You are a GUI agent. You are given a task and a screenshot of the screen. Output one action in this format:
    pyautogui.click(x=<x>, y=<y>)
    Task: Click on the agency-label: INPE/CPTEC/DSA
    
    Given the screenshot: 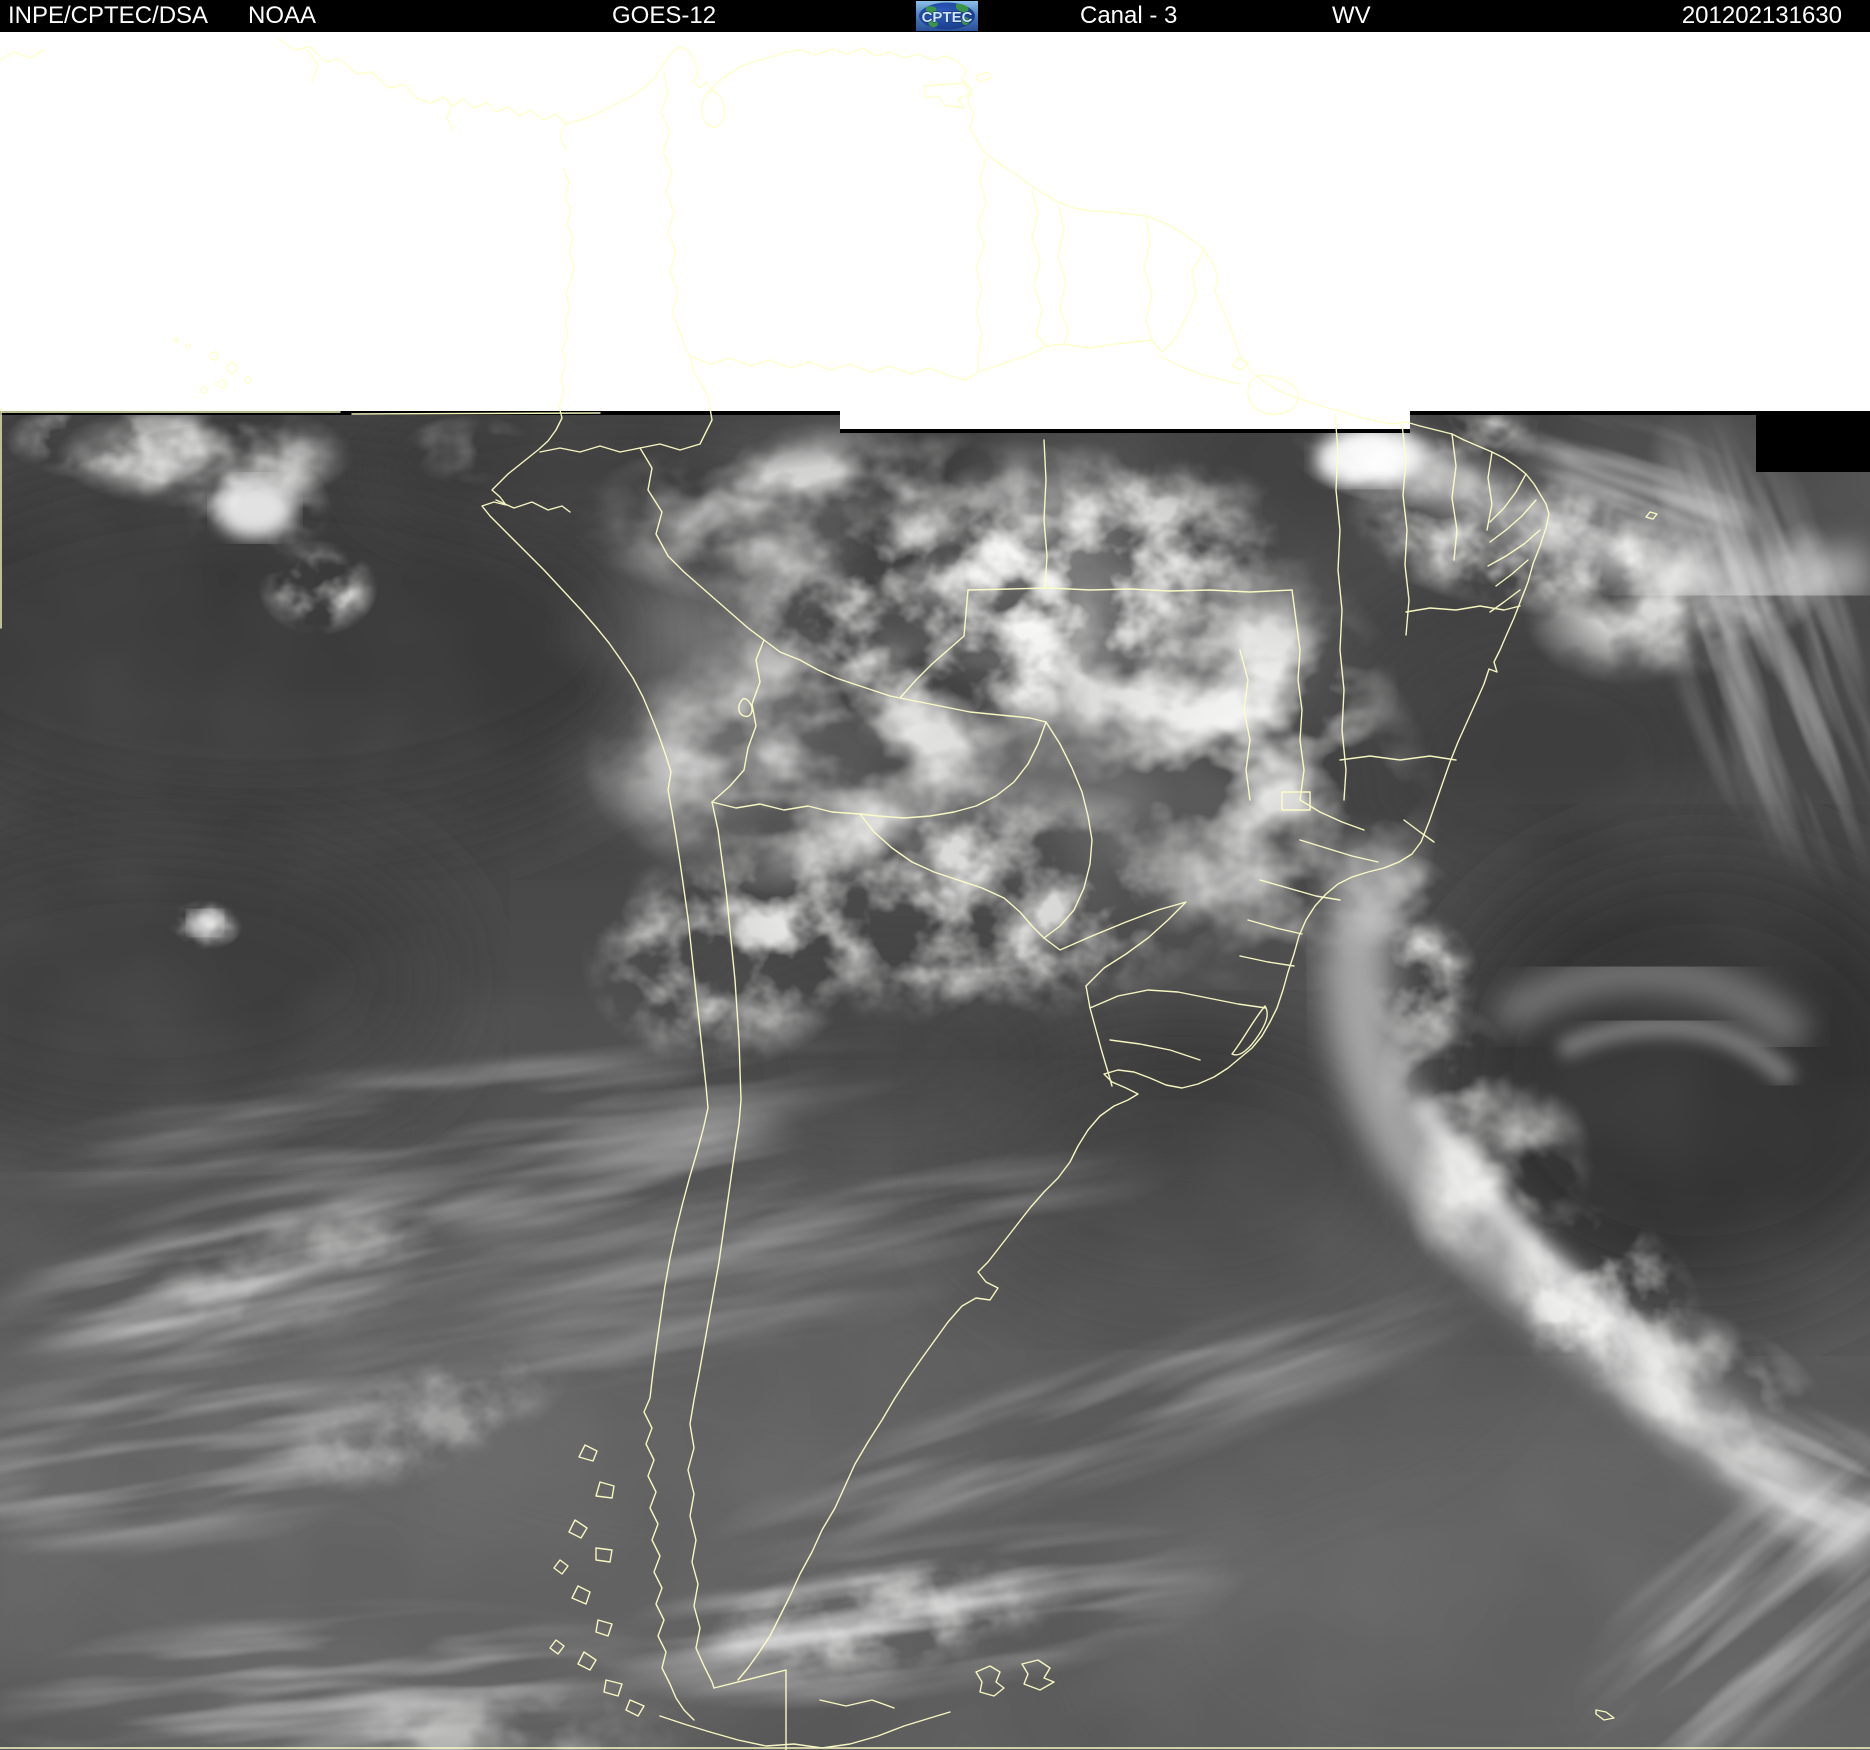 What is the action you would take?
    pyautogui.click(x=108, y=15)
    